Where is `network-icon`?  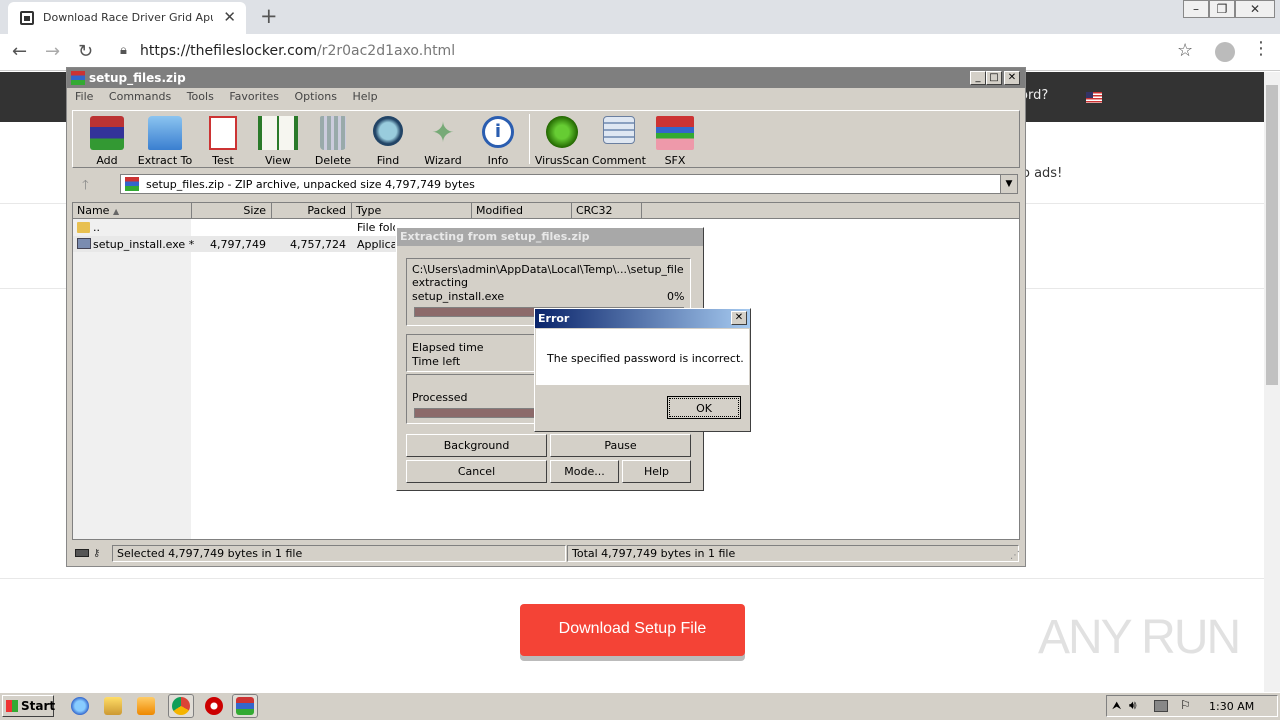 network-icon is located at coordinates (1161, 706).